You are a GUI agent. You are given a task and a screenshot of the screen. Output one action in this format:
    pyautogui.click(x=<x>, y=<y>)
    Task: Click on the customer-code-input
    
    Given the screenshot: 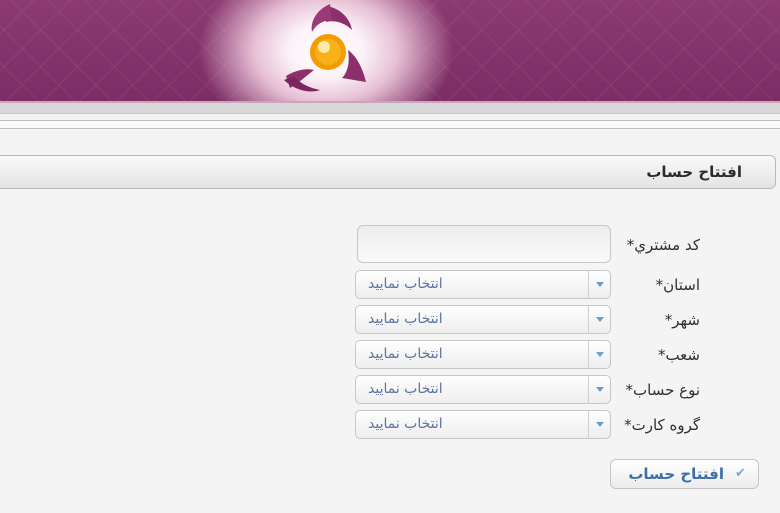 What is the action you would take?
    pyautogui.click(x=484, y=244)
    